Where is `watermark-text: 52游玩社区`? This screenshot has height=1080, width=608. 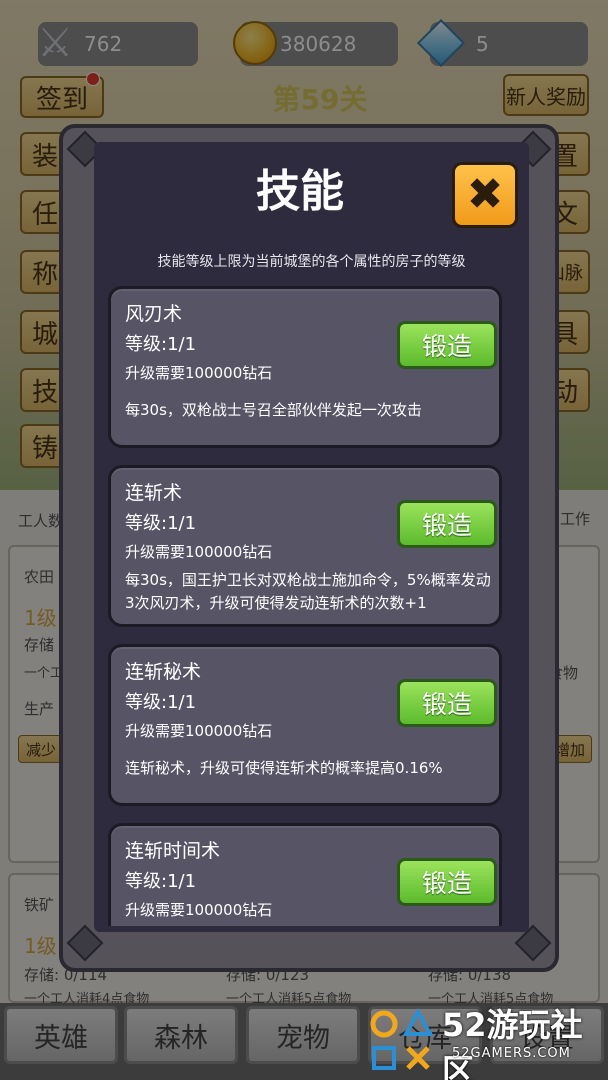
watermark-text: 52游玩社区 is located at coordinates (512, 1043).